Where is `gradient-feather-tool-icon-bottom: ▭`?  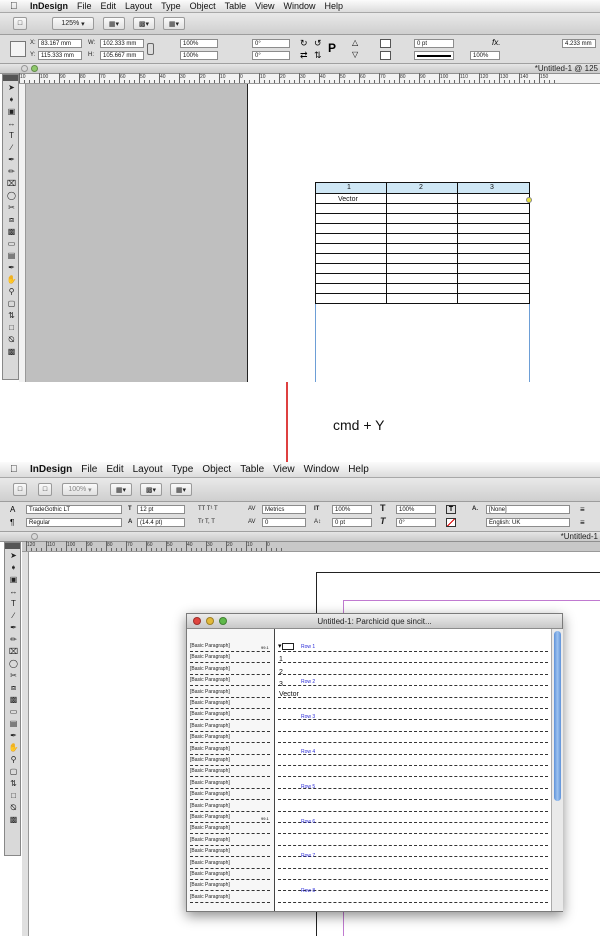
gradient-feather-tool-icon-bottom: ▭ is located at coordinates (13, 712).